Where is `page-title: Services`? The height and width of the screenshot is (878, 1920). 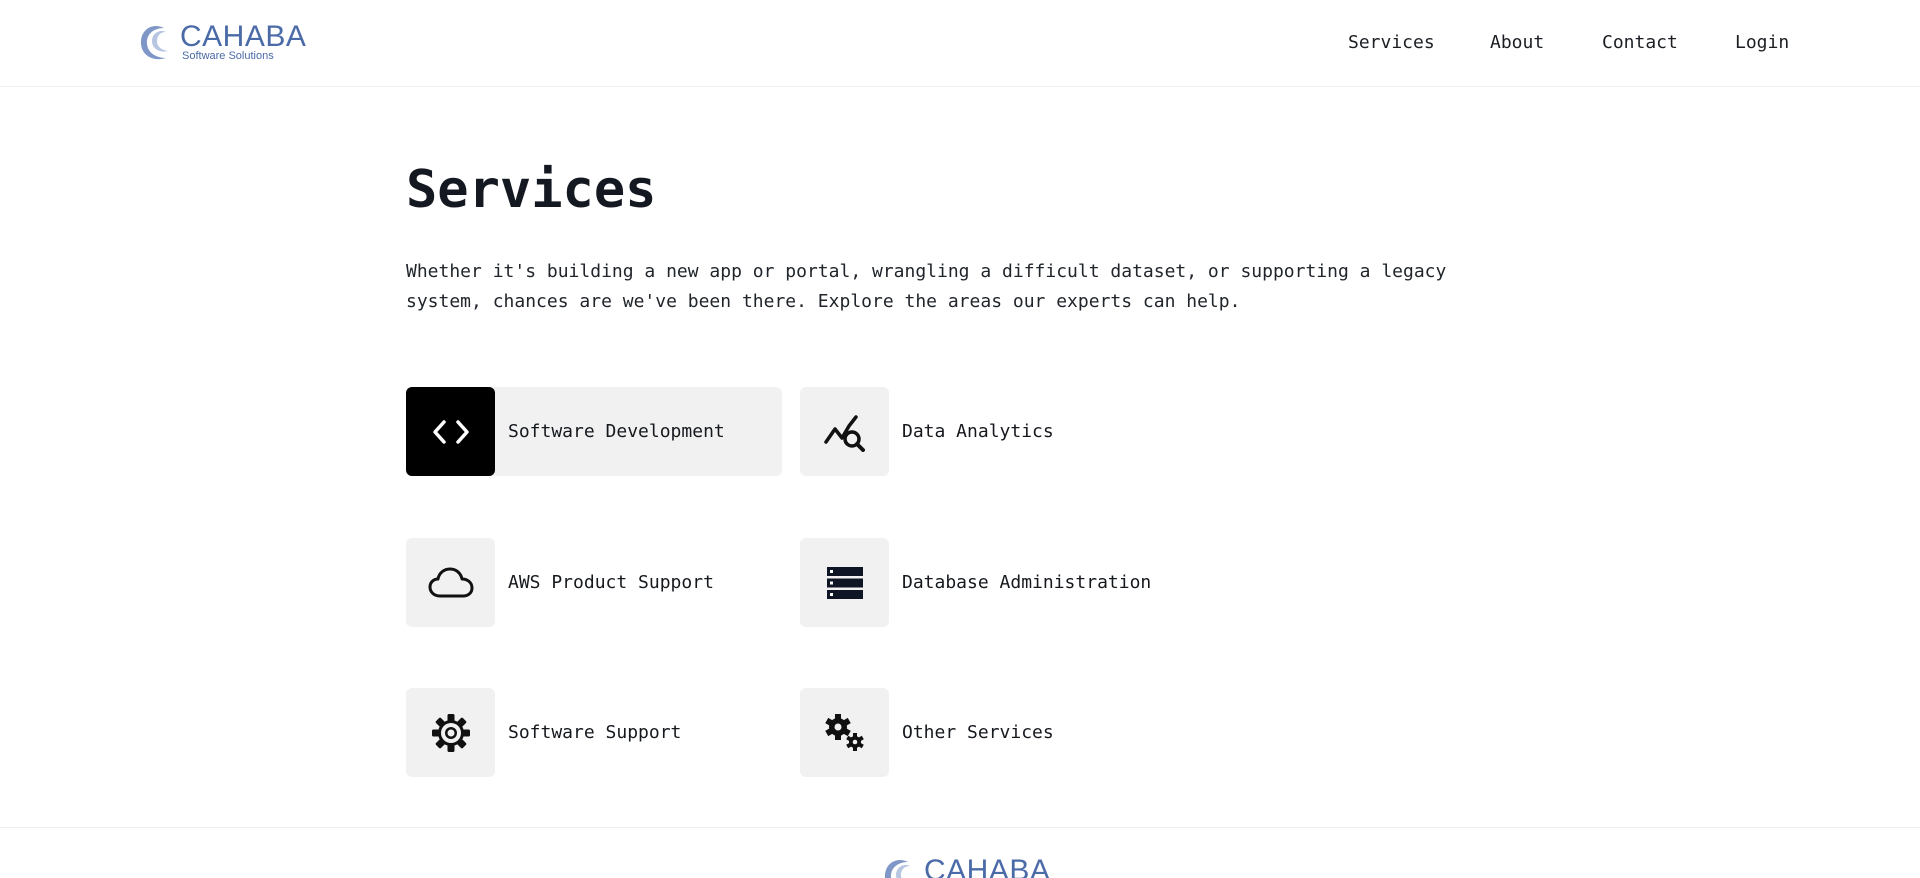
page-title: Services is located at coordinates (531, 190).